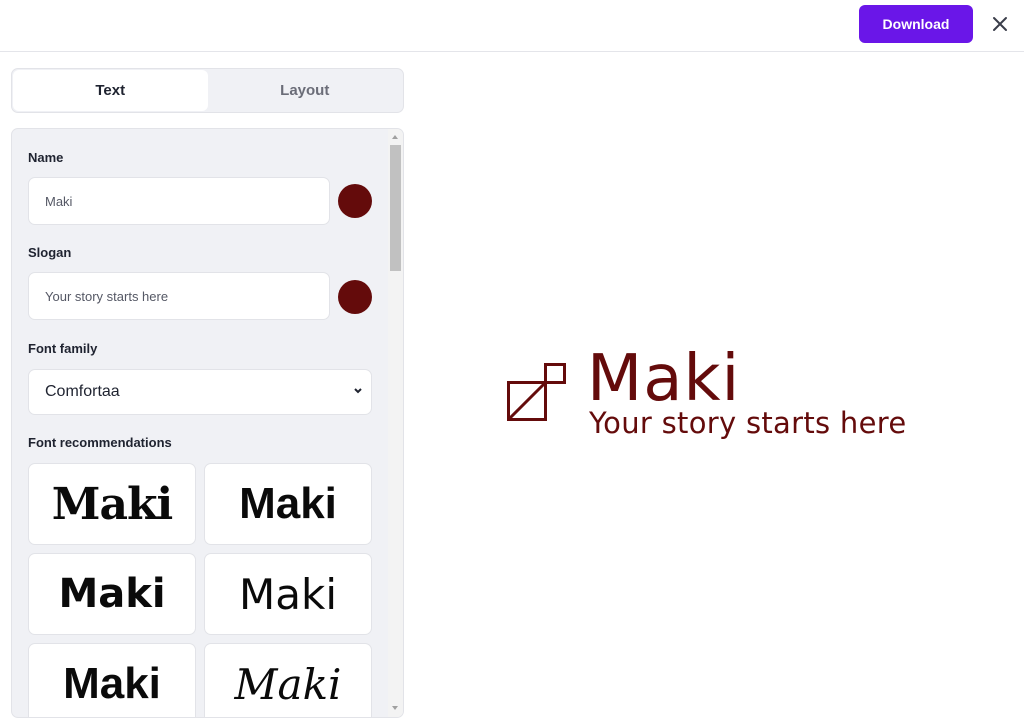 This screenshot has width=1024, height=727. Describe the element at coordinates (288, 680) in the screenshot. I see `font-card-script: Maki` at that location.